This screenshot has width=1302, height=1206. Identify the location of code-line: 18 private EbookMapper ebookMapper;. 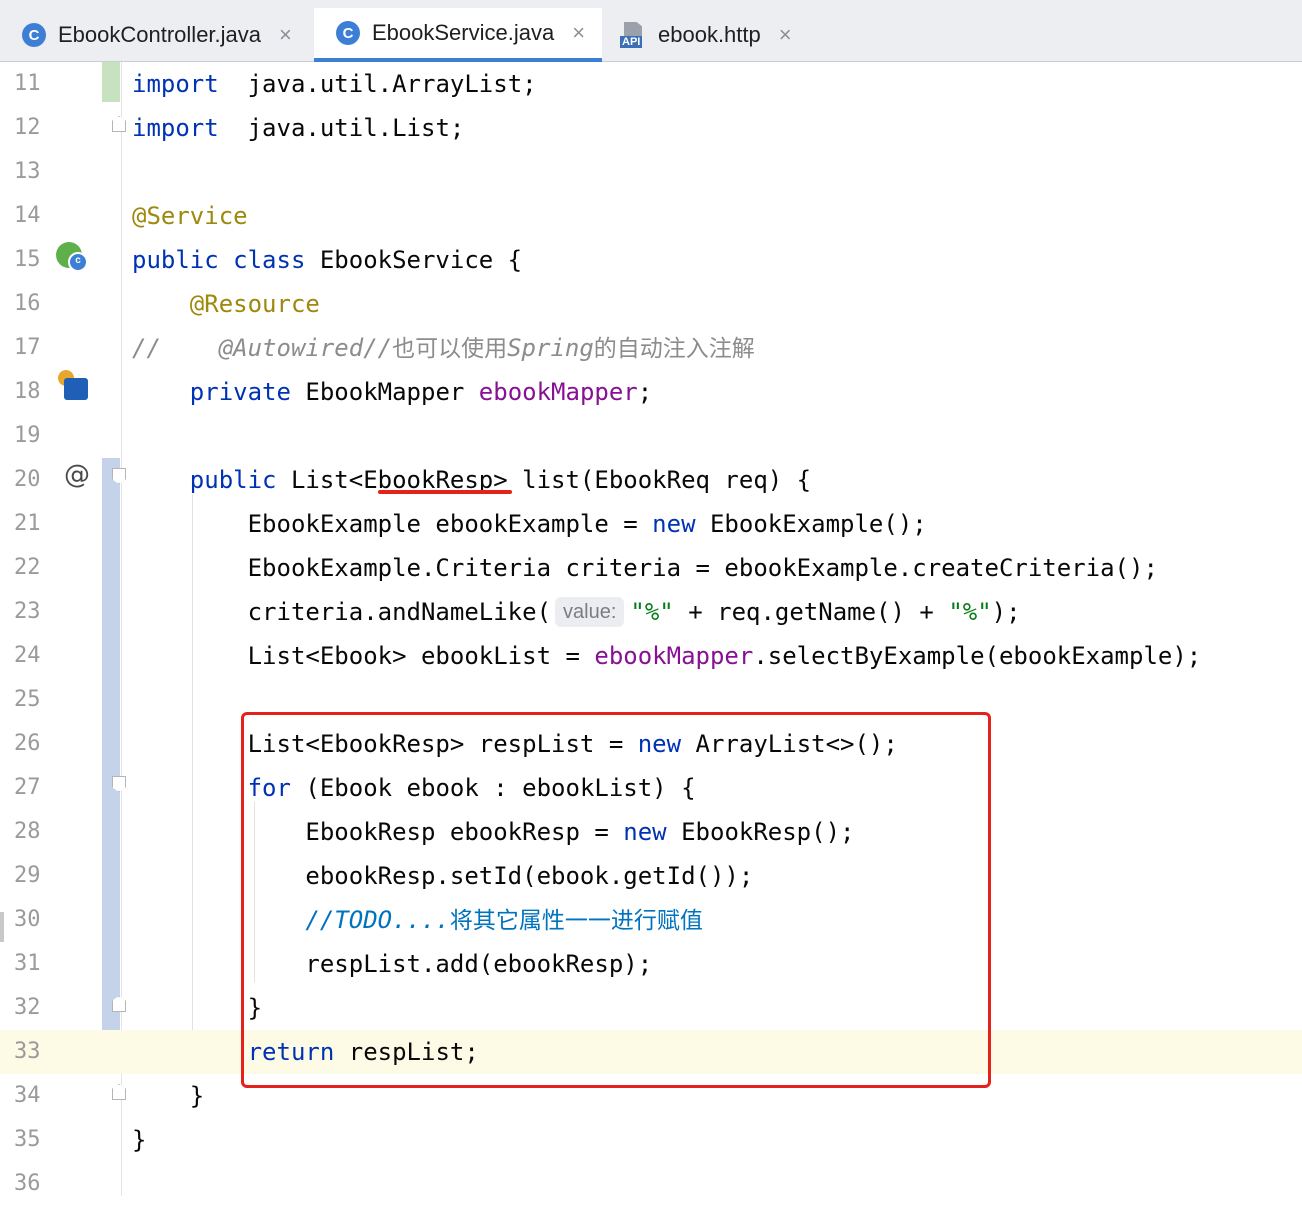
(651, 392).